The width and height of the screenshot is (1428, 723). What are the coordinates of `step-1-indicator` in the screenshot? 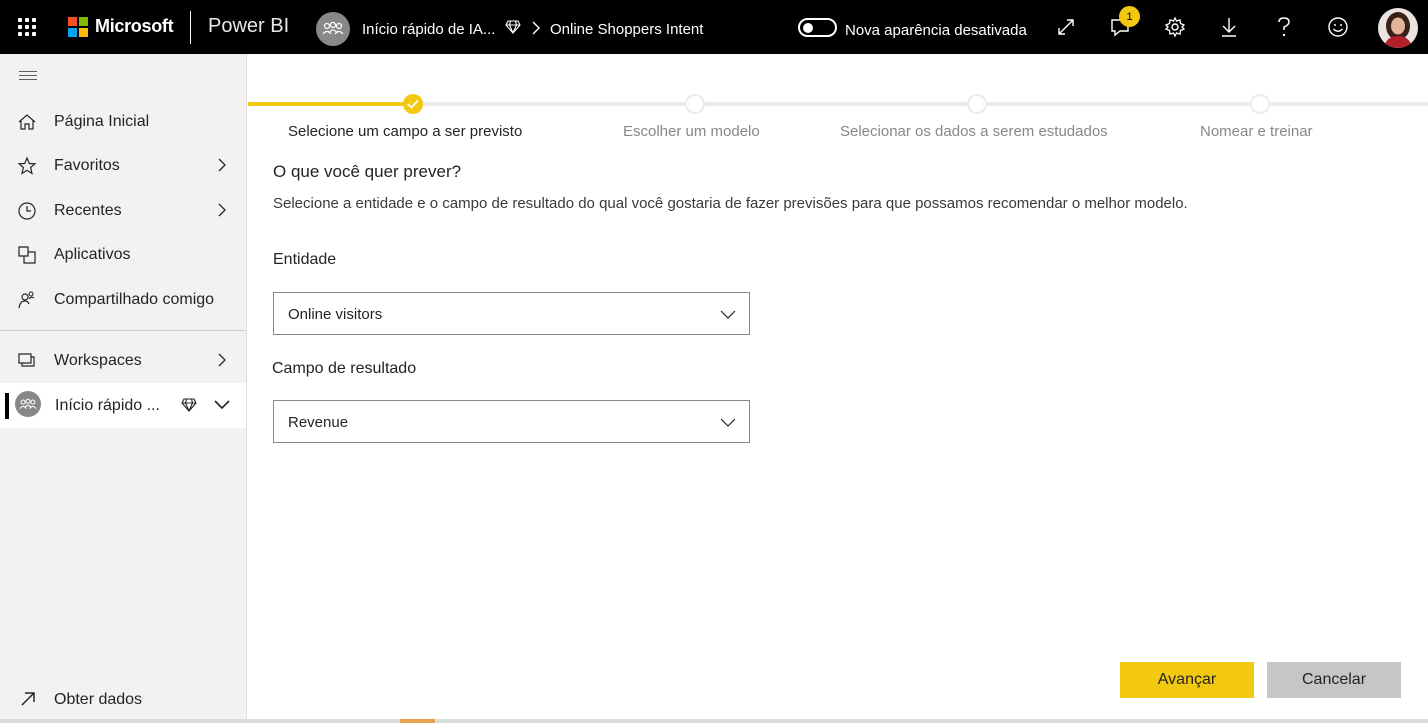 It's located at (413, 104).